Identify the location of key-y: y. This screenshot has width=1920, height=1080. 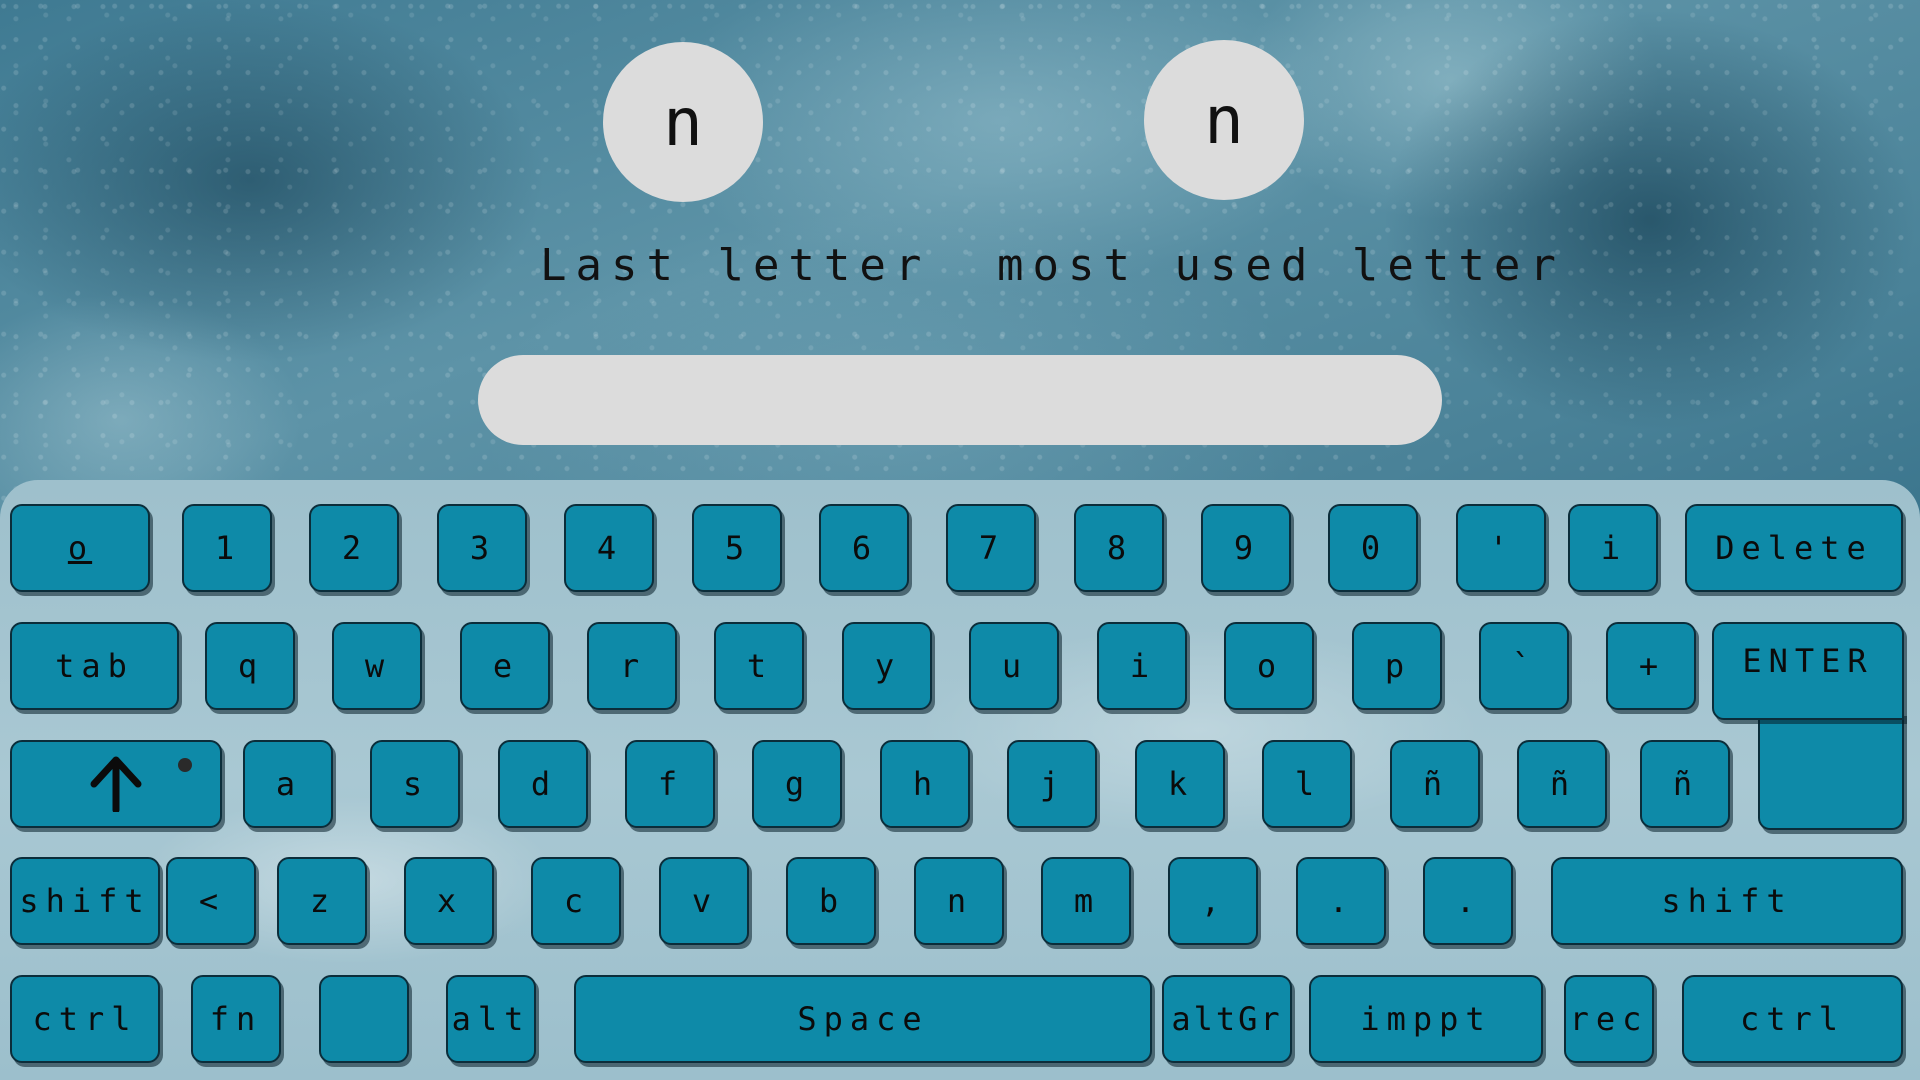
(887, 666).